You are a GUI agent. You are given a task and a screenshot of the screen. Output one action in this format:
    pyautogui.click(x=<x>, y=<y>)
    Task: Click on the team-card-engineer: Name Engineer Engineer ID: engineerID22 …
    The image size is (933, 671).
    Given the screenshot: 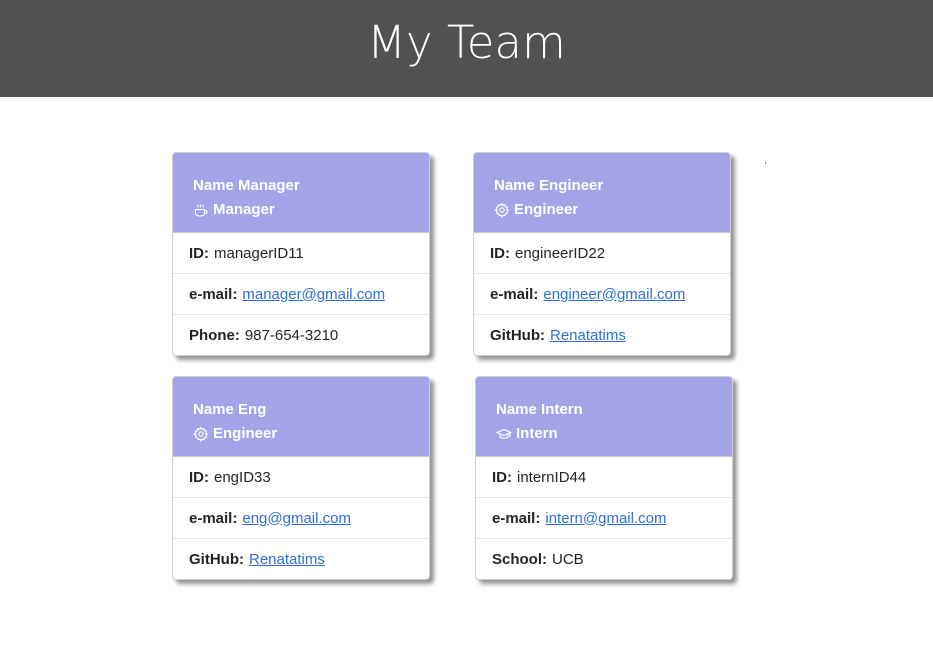 What is the action you would take?
    pyautogui.click(x=602, y=254)
    